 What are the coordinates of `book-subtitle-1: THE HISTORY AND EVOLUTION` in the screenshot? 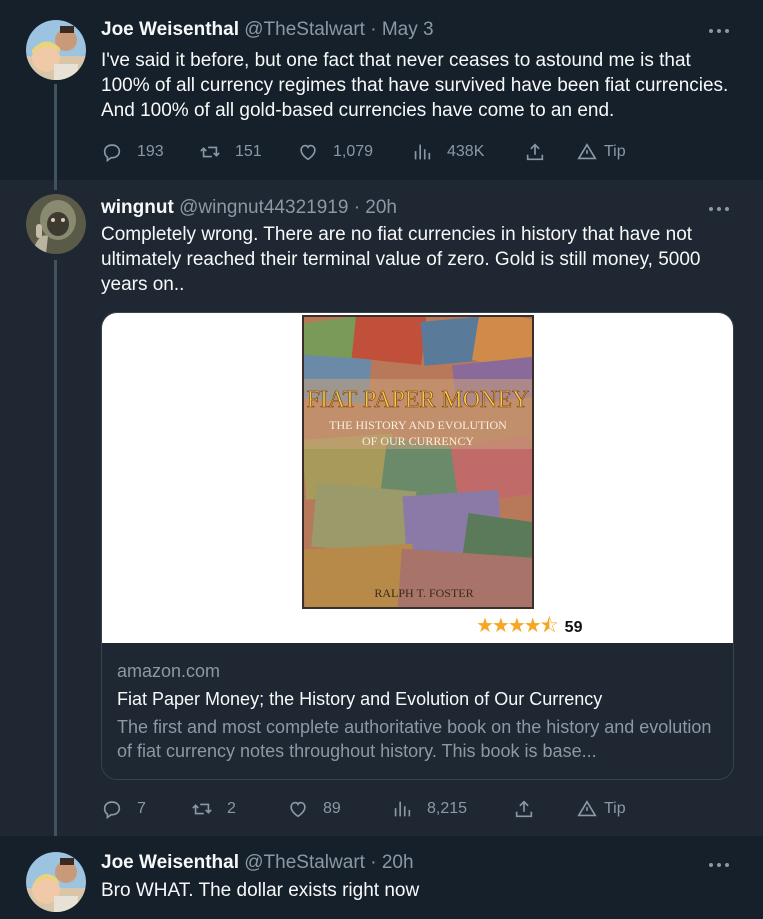 It's located at (418, 425).